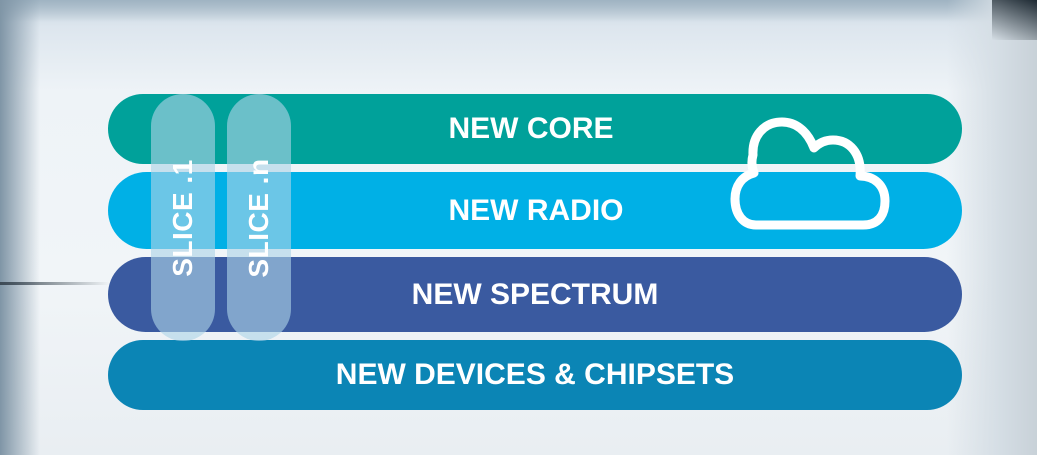  What do you see at coordinates (535, 294) in the screenshot?
I see `layer-new-spectrum-label: NEW SPECTRUM` at bounding box center [535, 294].